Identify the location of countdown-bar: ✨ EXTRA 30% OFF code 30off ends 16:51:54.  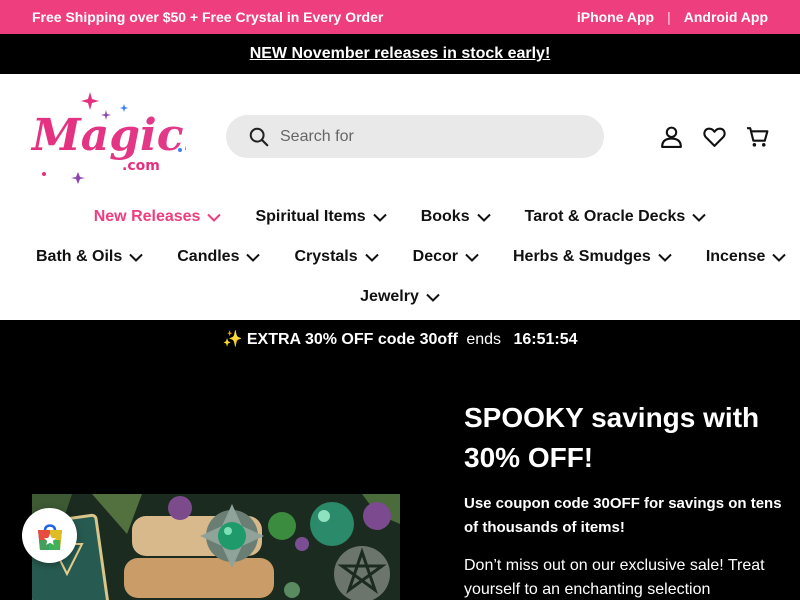
(400, 340).